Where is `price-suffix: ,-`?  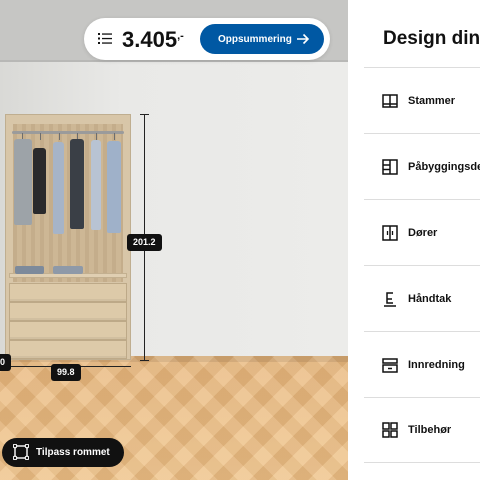 price-suffix: ,- is located at coordinates (180, 36).